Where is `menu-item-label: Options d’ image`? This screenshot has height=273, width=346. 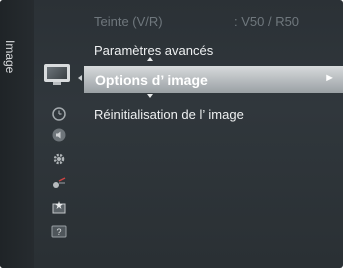 menu-item-label: Options d’ image is located at coordinates (151, 80).